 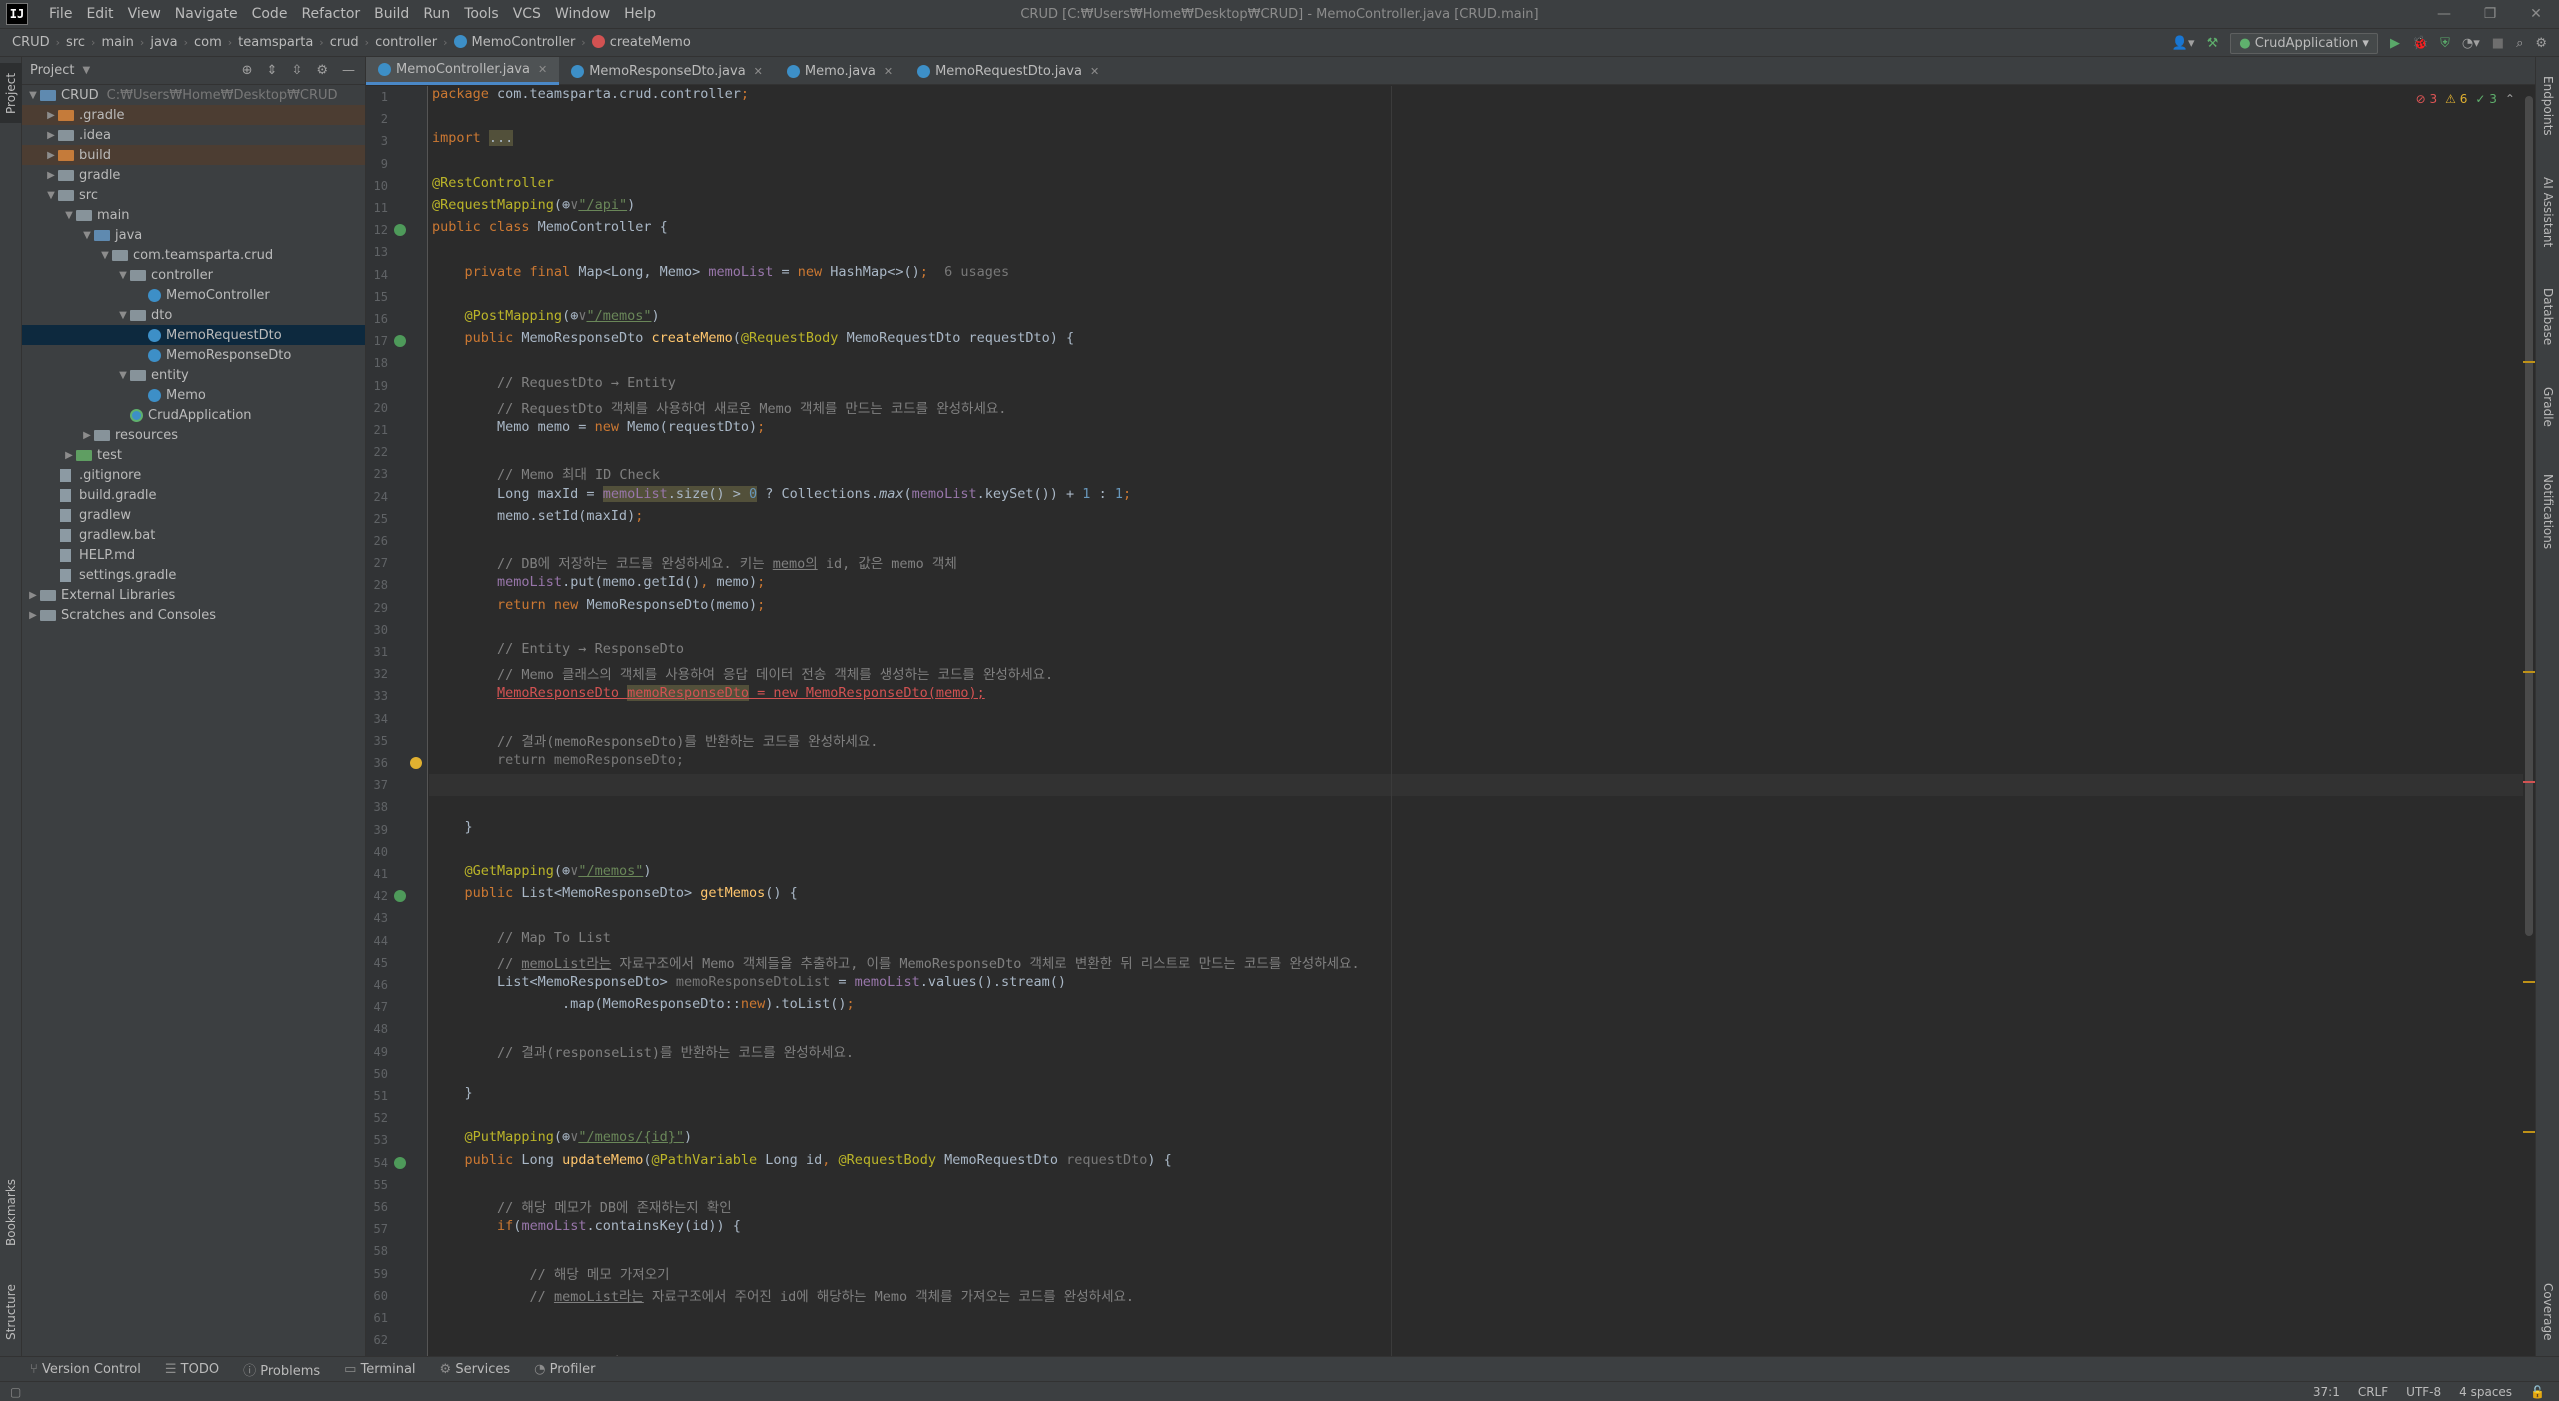 What do you see at coordinates (193, 195) in the screenshot?
I see `tree-item: ▼ src` at bounding box center [193, 195].